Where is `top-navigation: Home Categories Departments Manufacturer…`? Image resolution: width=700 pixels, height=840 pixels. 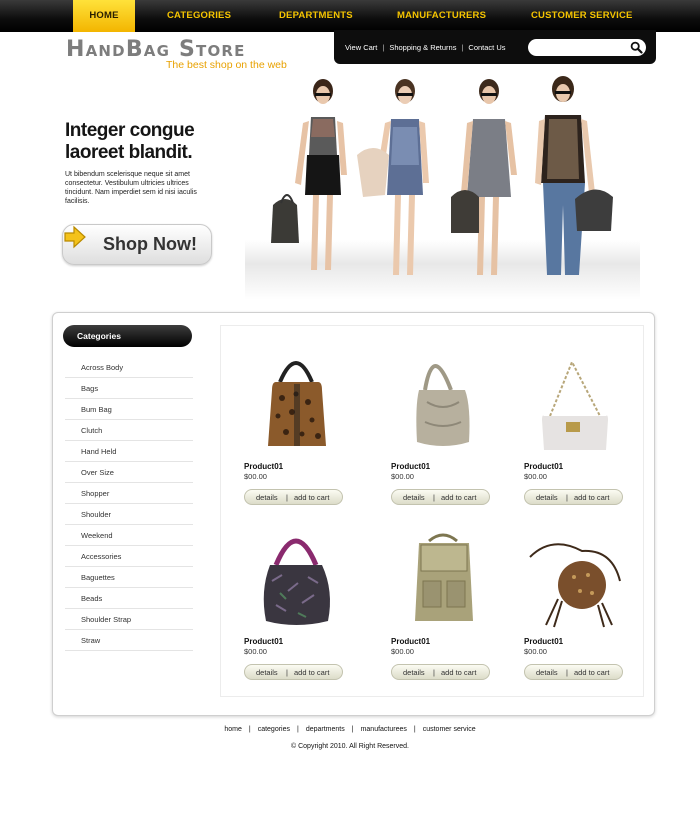
top-navigation: Home Categories Departments Manufacturer… is located at coordinates (350, 16).